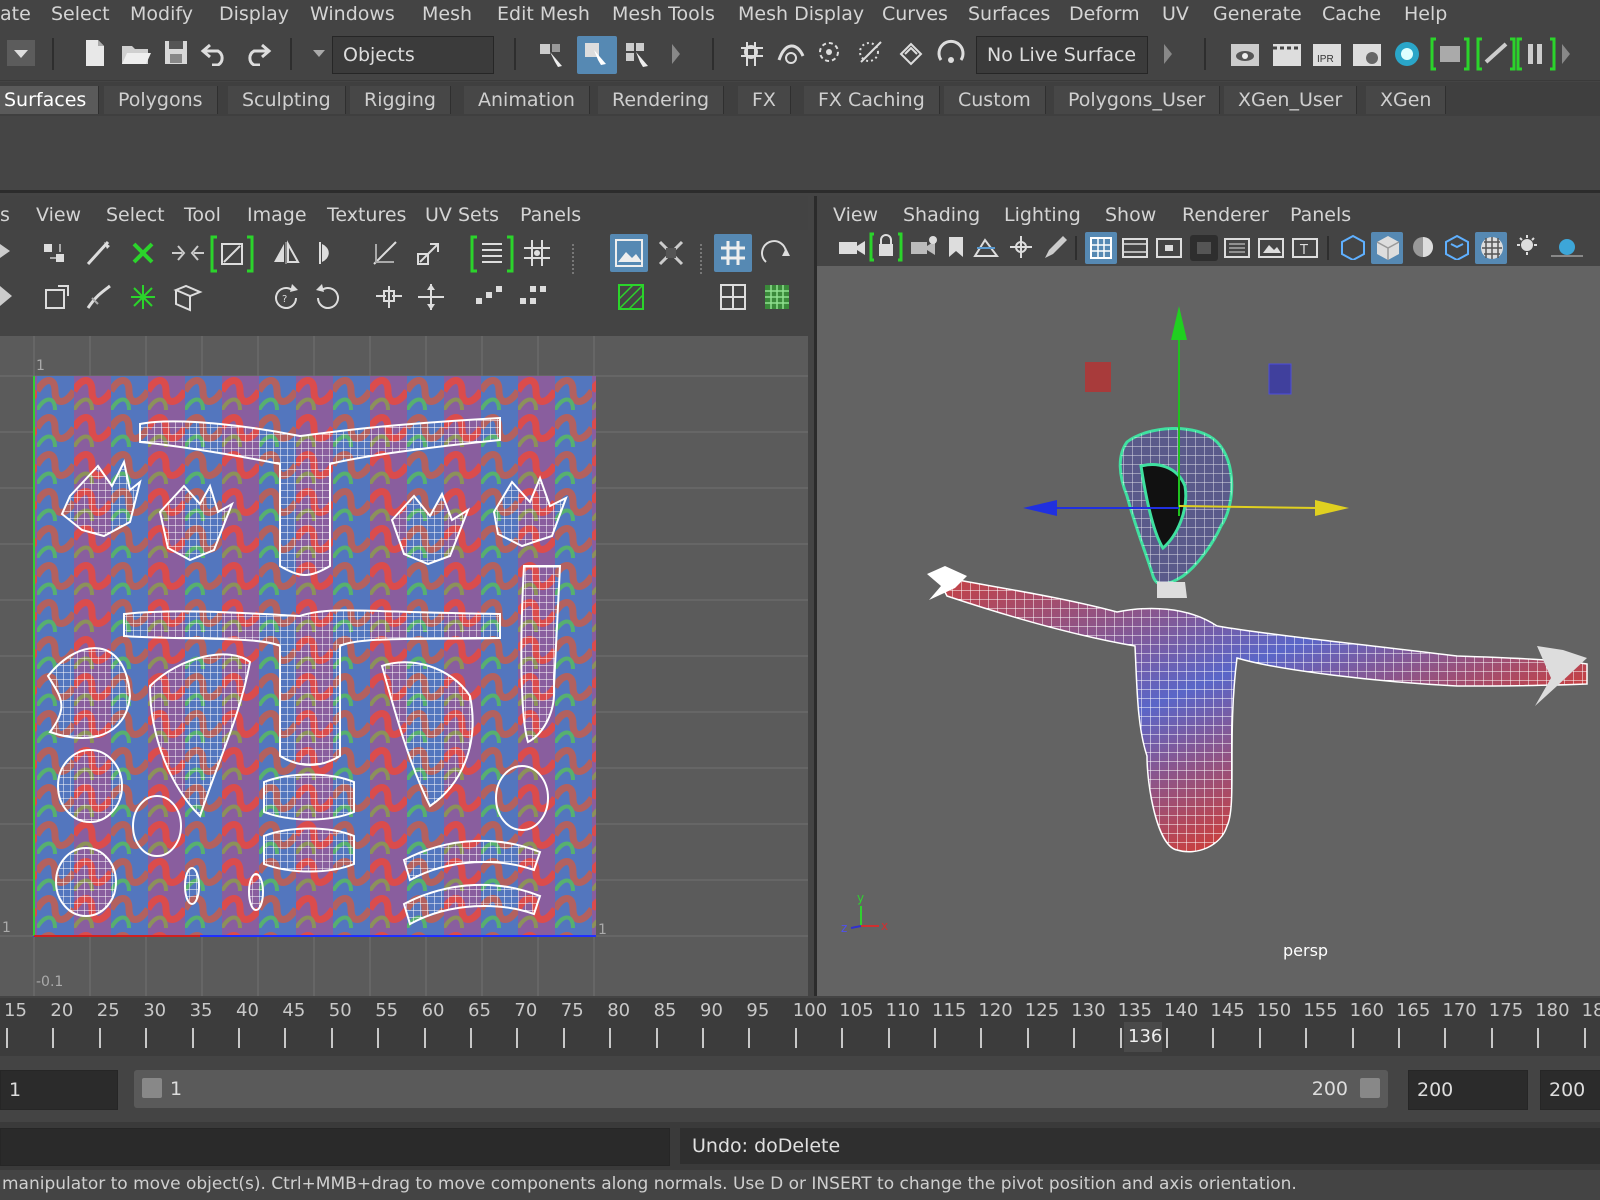 This screenshot has width=1600, height=1200. I want to click on menu-create: ate, so click(15, 14).